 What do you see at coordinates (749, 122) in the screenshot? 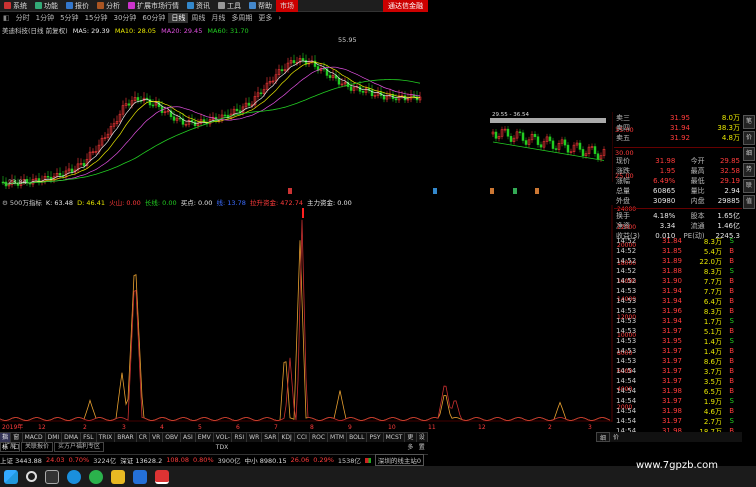
I see `sidebar-tab: 笔` at bounding box center [749, 122].